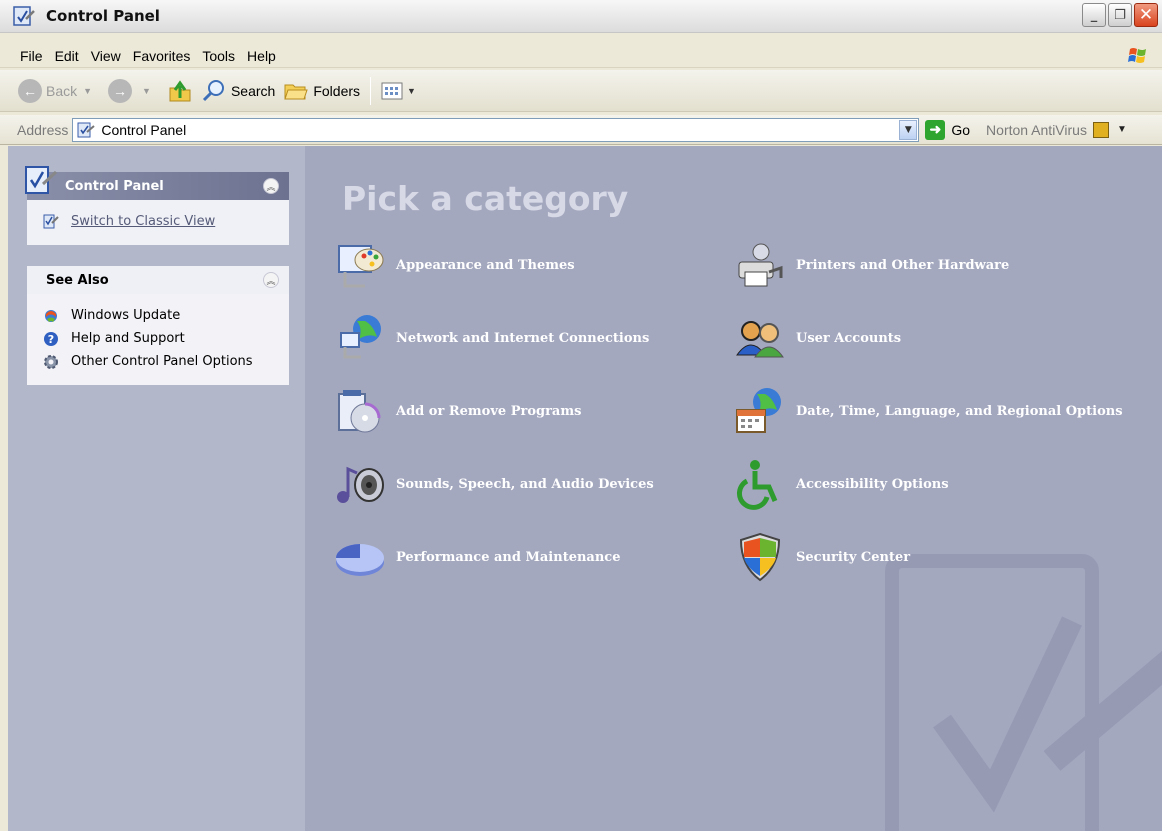 The image size is (1162, 831). What do you see at coordinates (581, 56) in the screenshot?
I see `menu-bar: File Edit View Favorites Tools Help` at bounding box center [581, 56].